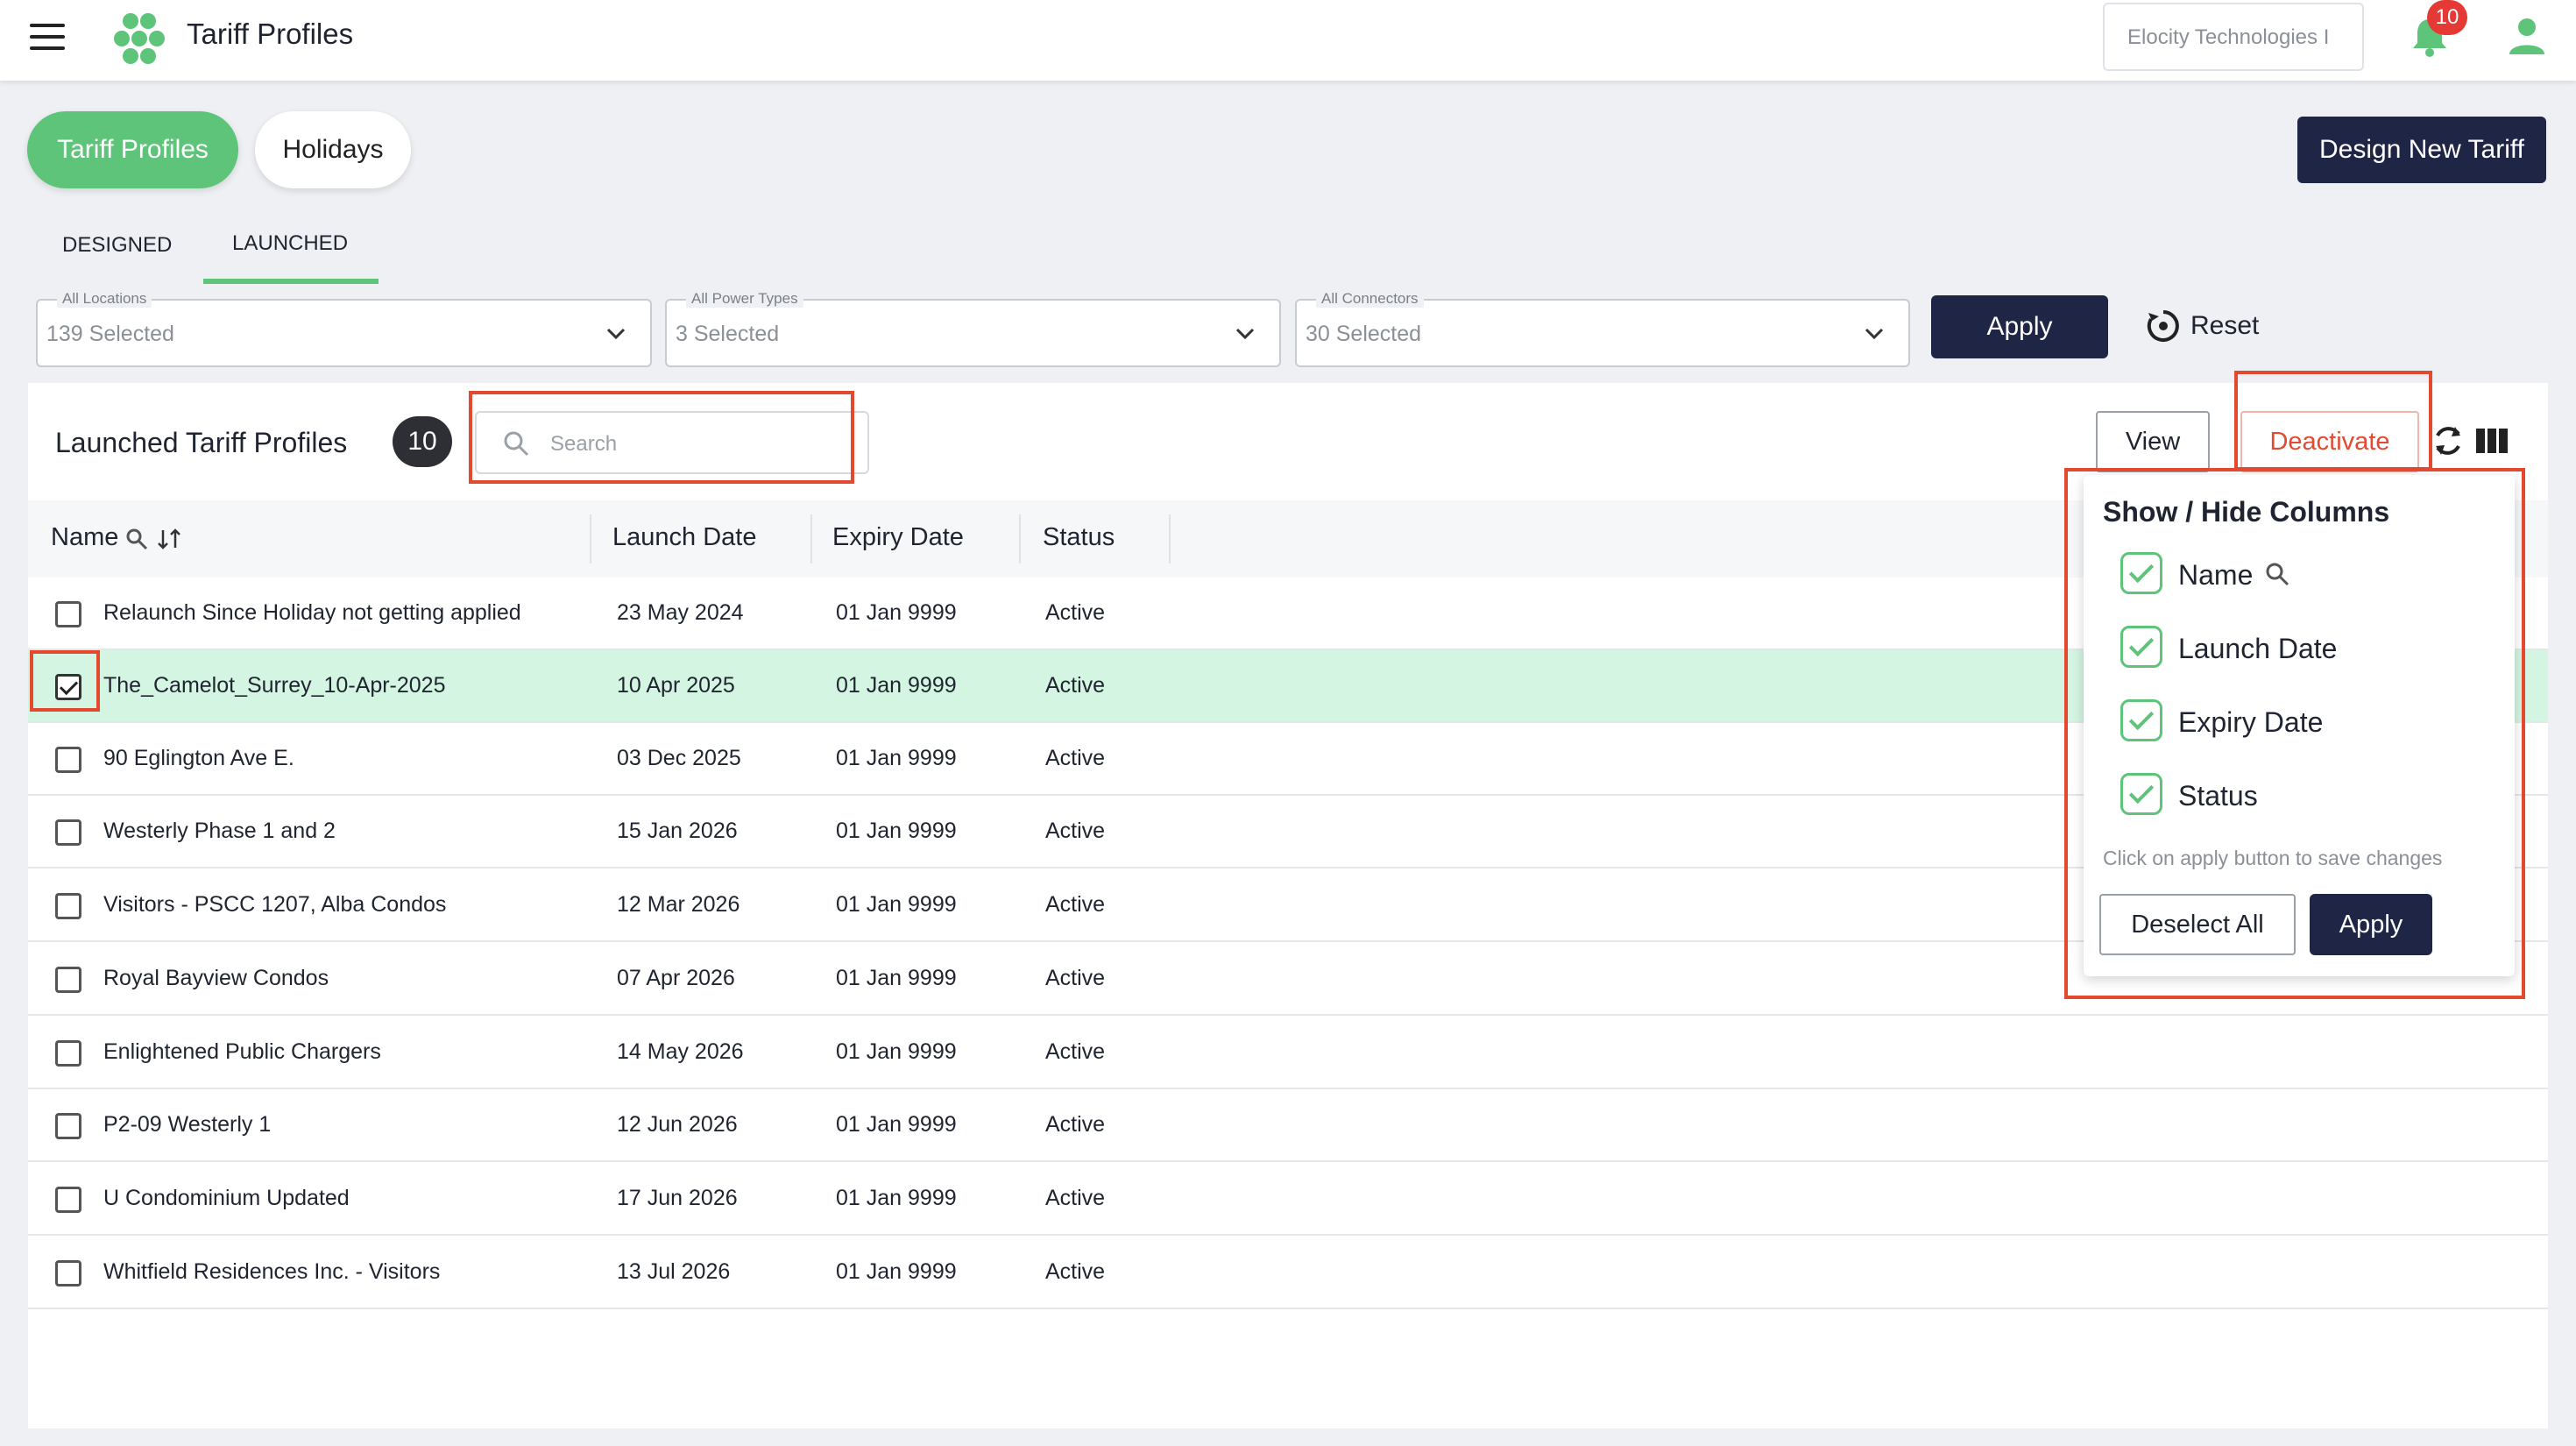  Describe the element at coordinates (2163, 326) in the screenshot. I see `reset-icon` at that location.